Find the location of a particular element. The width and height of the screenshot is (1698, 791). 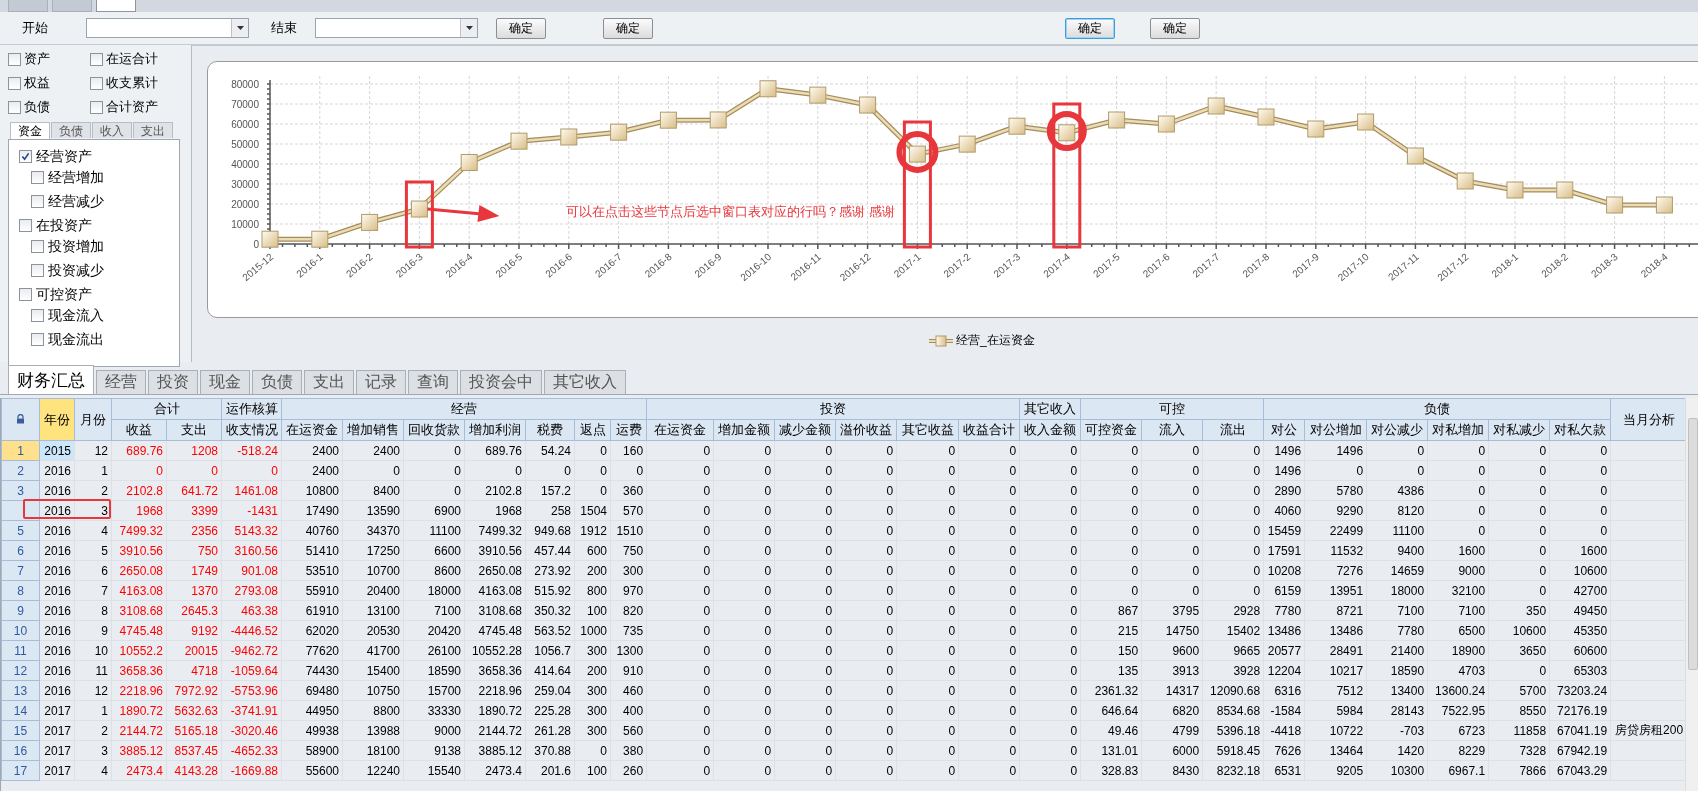

row-number: 1 is located at coordinates (20, 450).